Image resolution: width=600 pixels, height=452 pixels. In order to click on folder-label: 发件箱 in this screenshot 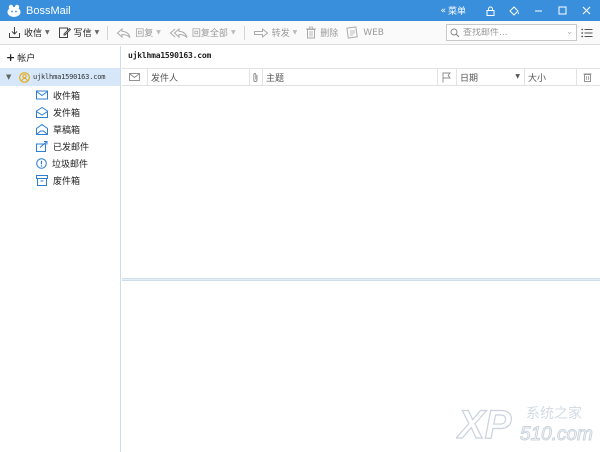, I will do `click(67, 113)`.